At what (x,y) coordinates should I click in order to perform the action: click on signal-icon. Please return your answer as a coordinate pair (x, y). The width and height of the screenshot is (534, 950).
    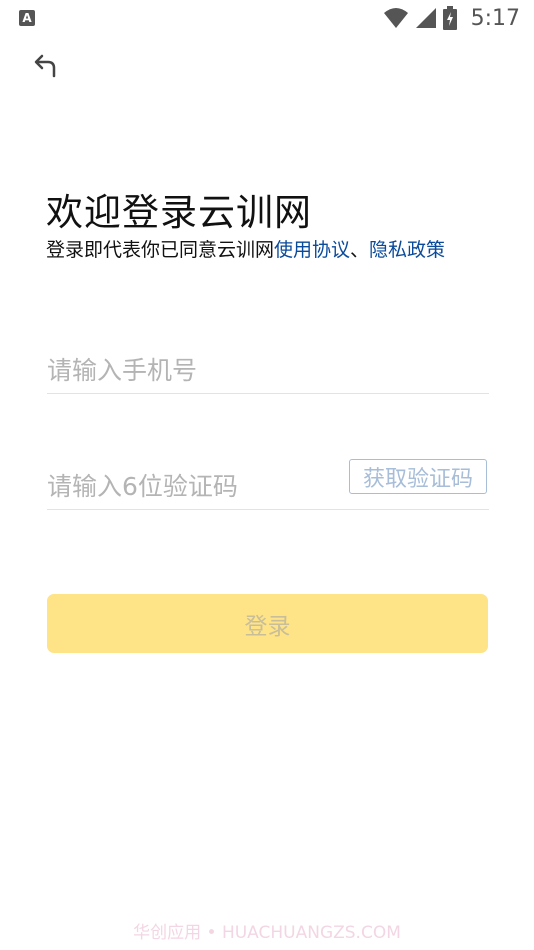
    Looking at the image, I should click on (425, 18).